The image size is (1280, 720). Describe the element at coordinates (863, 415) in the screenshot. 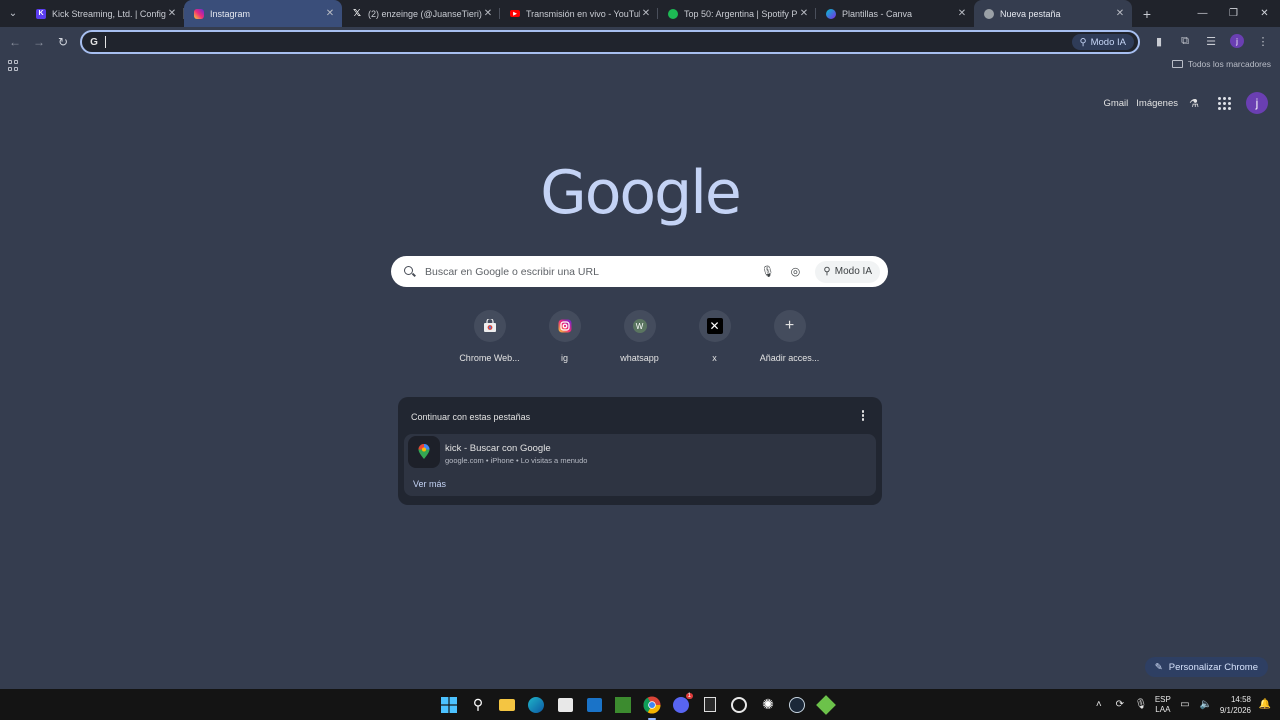

I see `card-menu-kebab-icon` at that location.